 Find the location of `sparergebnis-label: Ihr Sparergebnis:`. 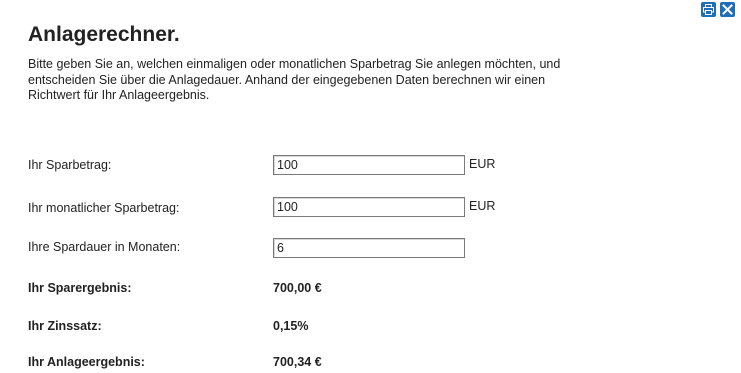

sparergebnis-label: Ihr Sparergebnis: is located at coordinates (80, 288).